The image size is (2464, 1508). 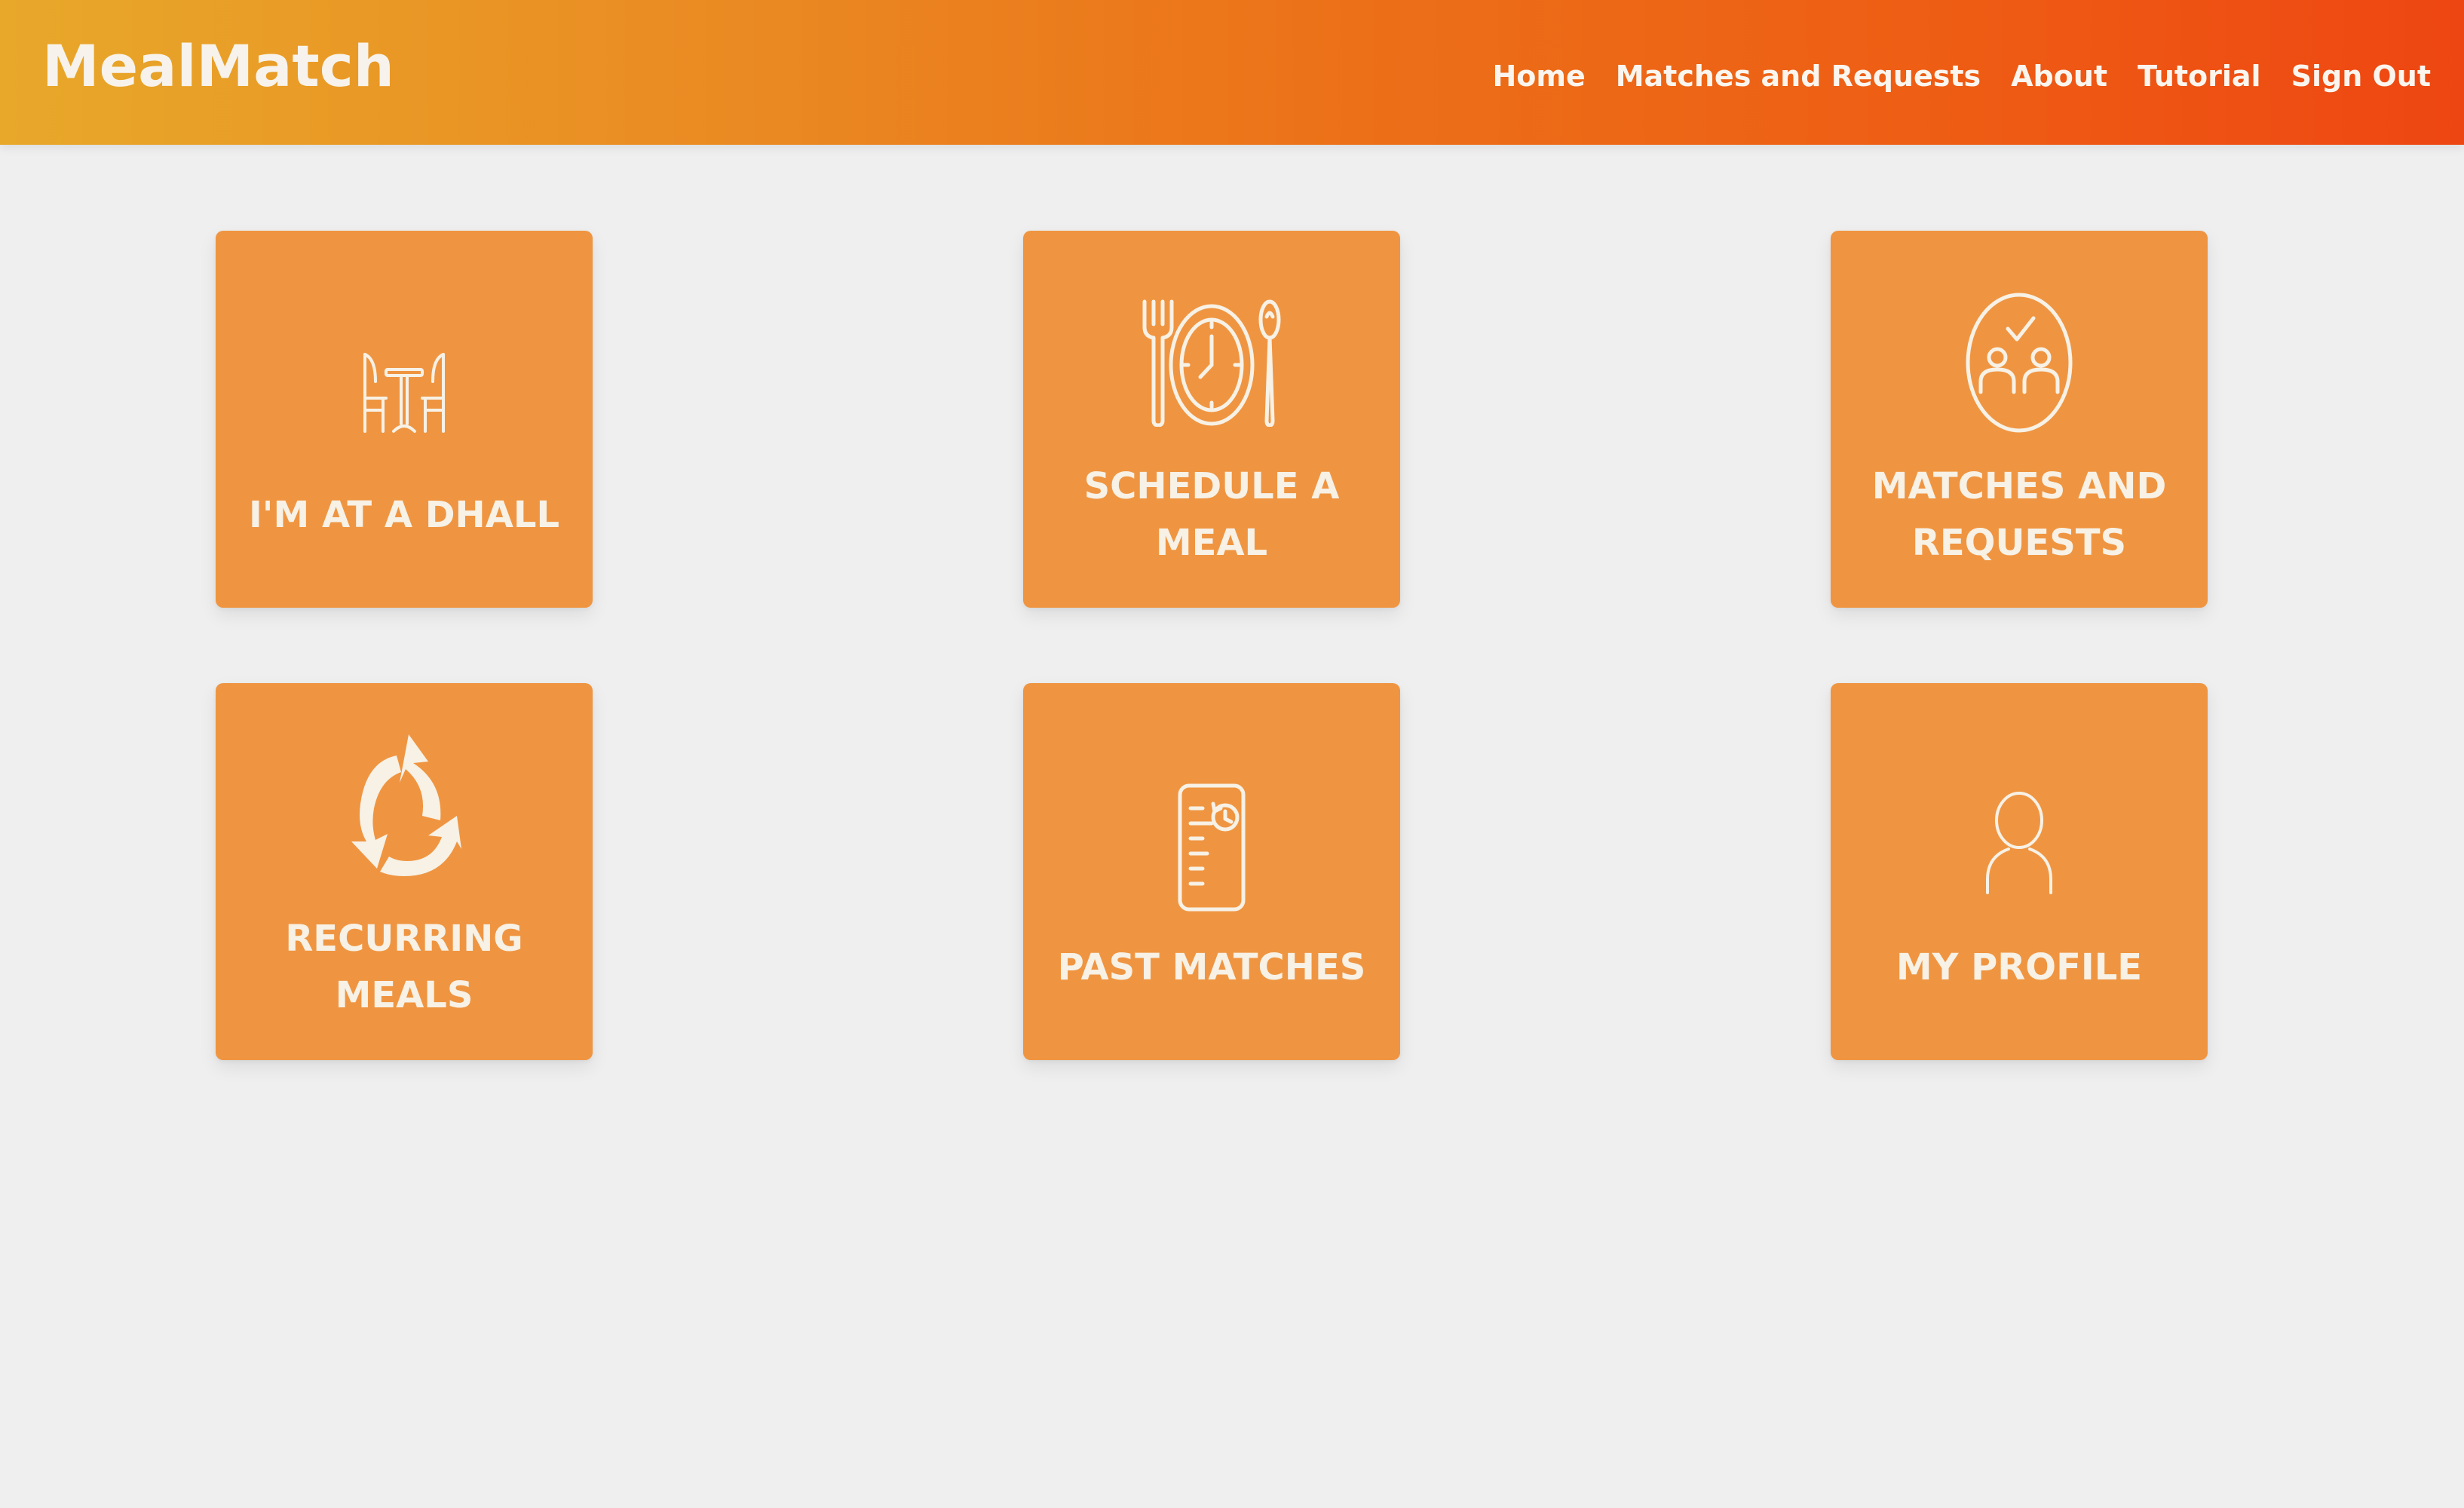 What do you see at coordinates (2020, 362) in the screenshot?
I see `people-check-icon` at bounding box center [2020, 362].